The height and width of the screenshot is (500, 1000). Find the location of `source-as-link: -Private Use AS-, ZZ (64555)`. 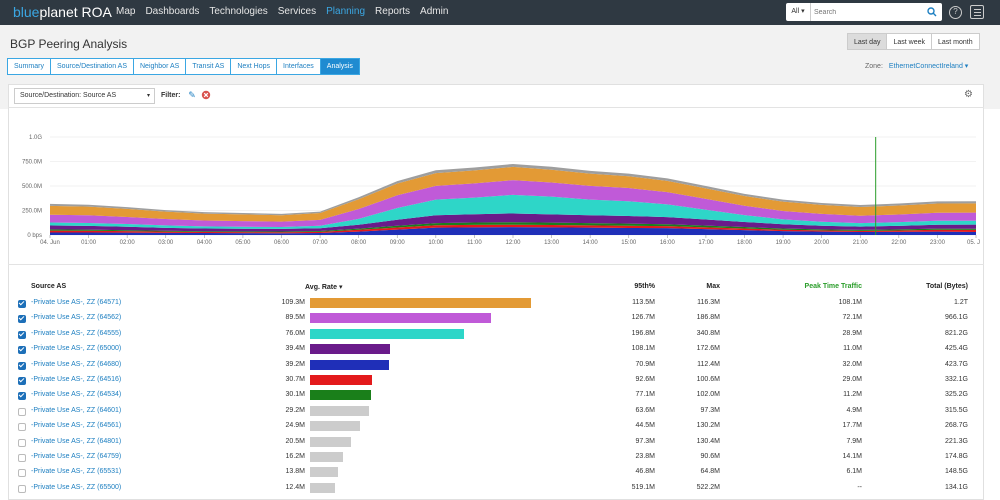

source-as-link: -Private Use AS-, ZZ (64555) is located at coordinates (76, 333).